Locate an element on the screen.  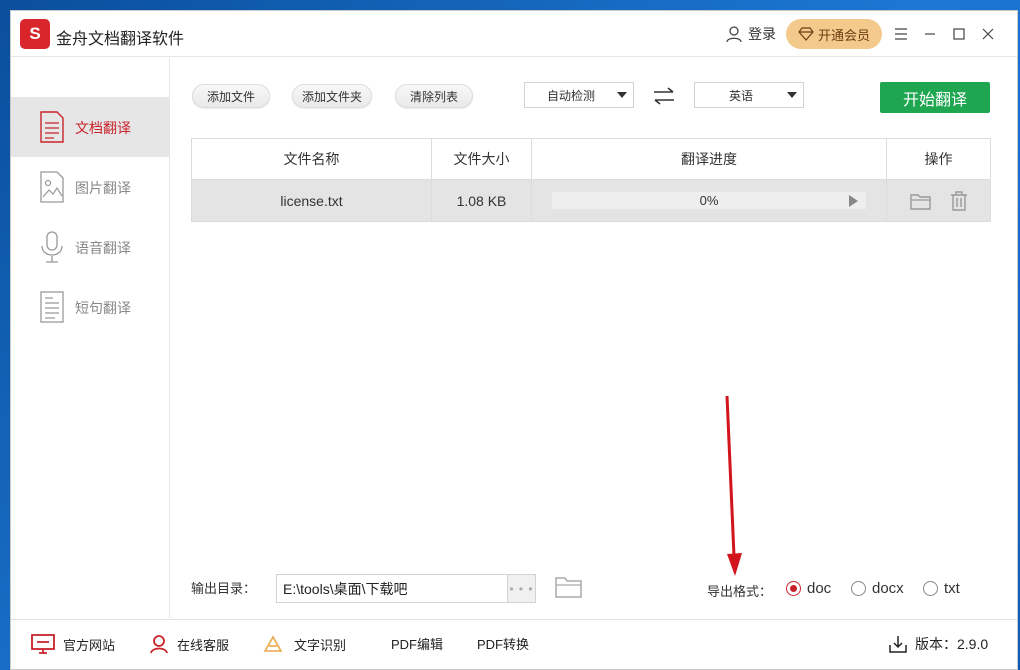
app-title: 金舟文档翻译软件 is located at coordinates (120, 39).